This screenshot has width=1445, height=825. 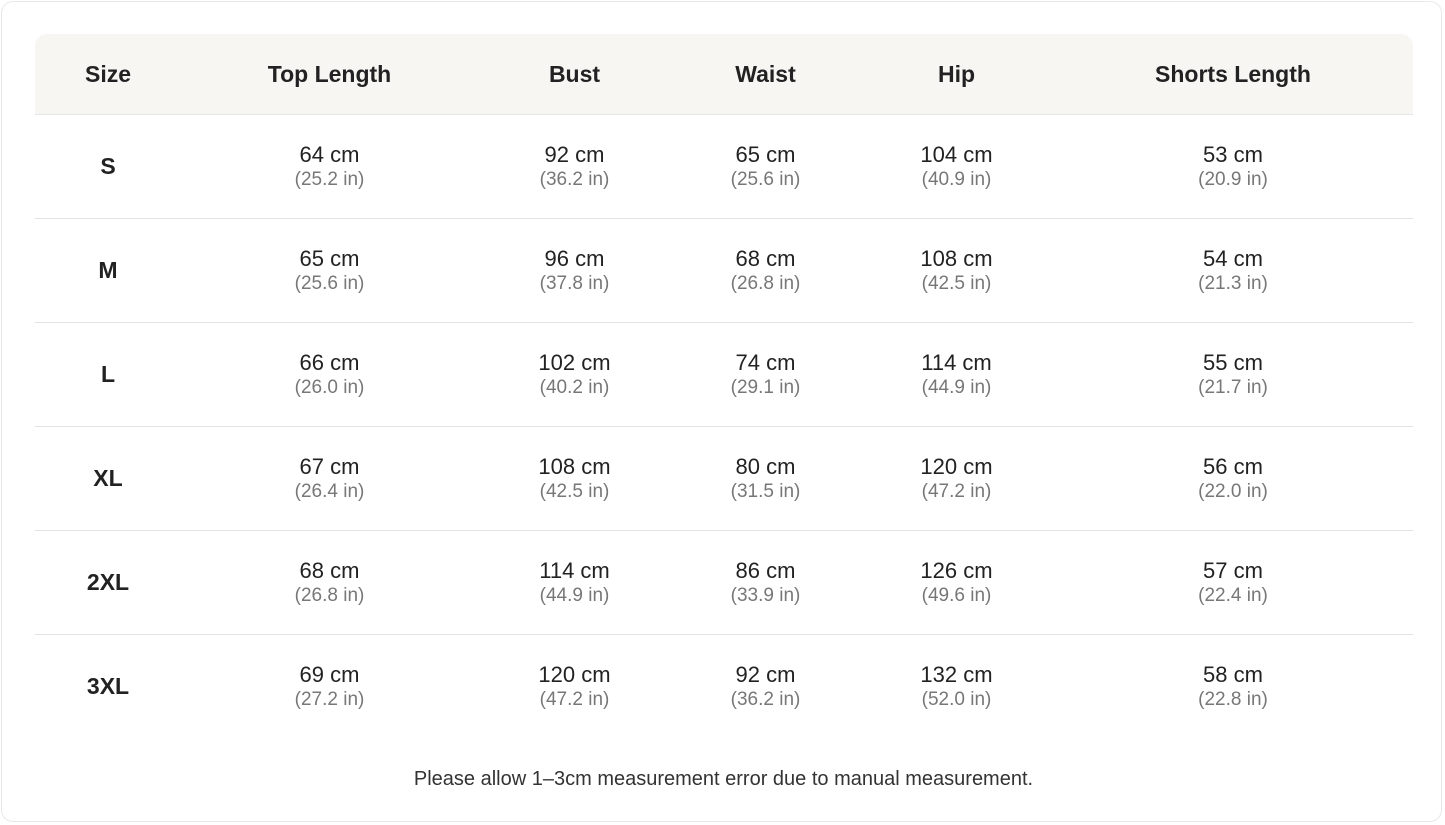 What do you see at coordinates (1233, 466) in the screenshot?
I see `value-cm: 56 cm` at bounding box center [1233, 466].